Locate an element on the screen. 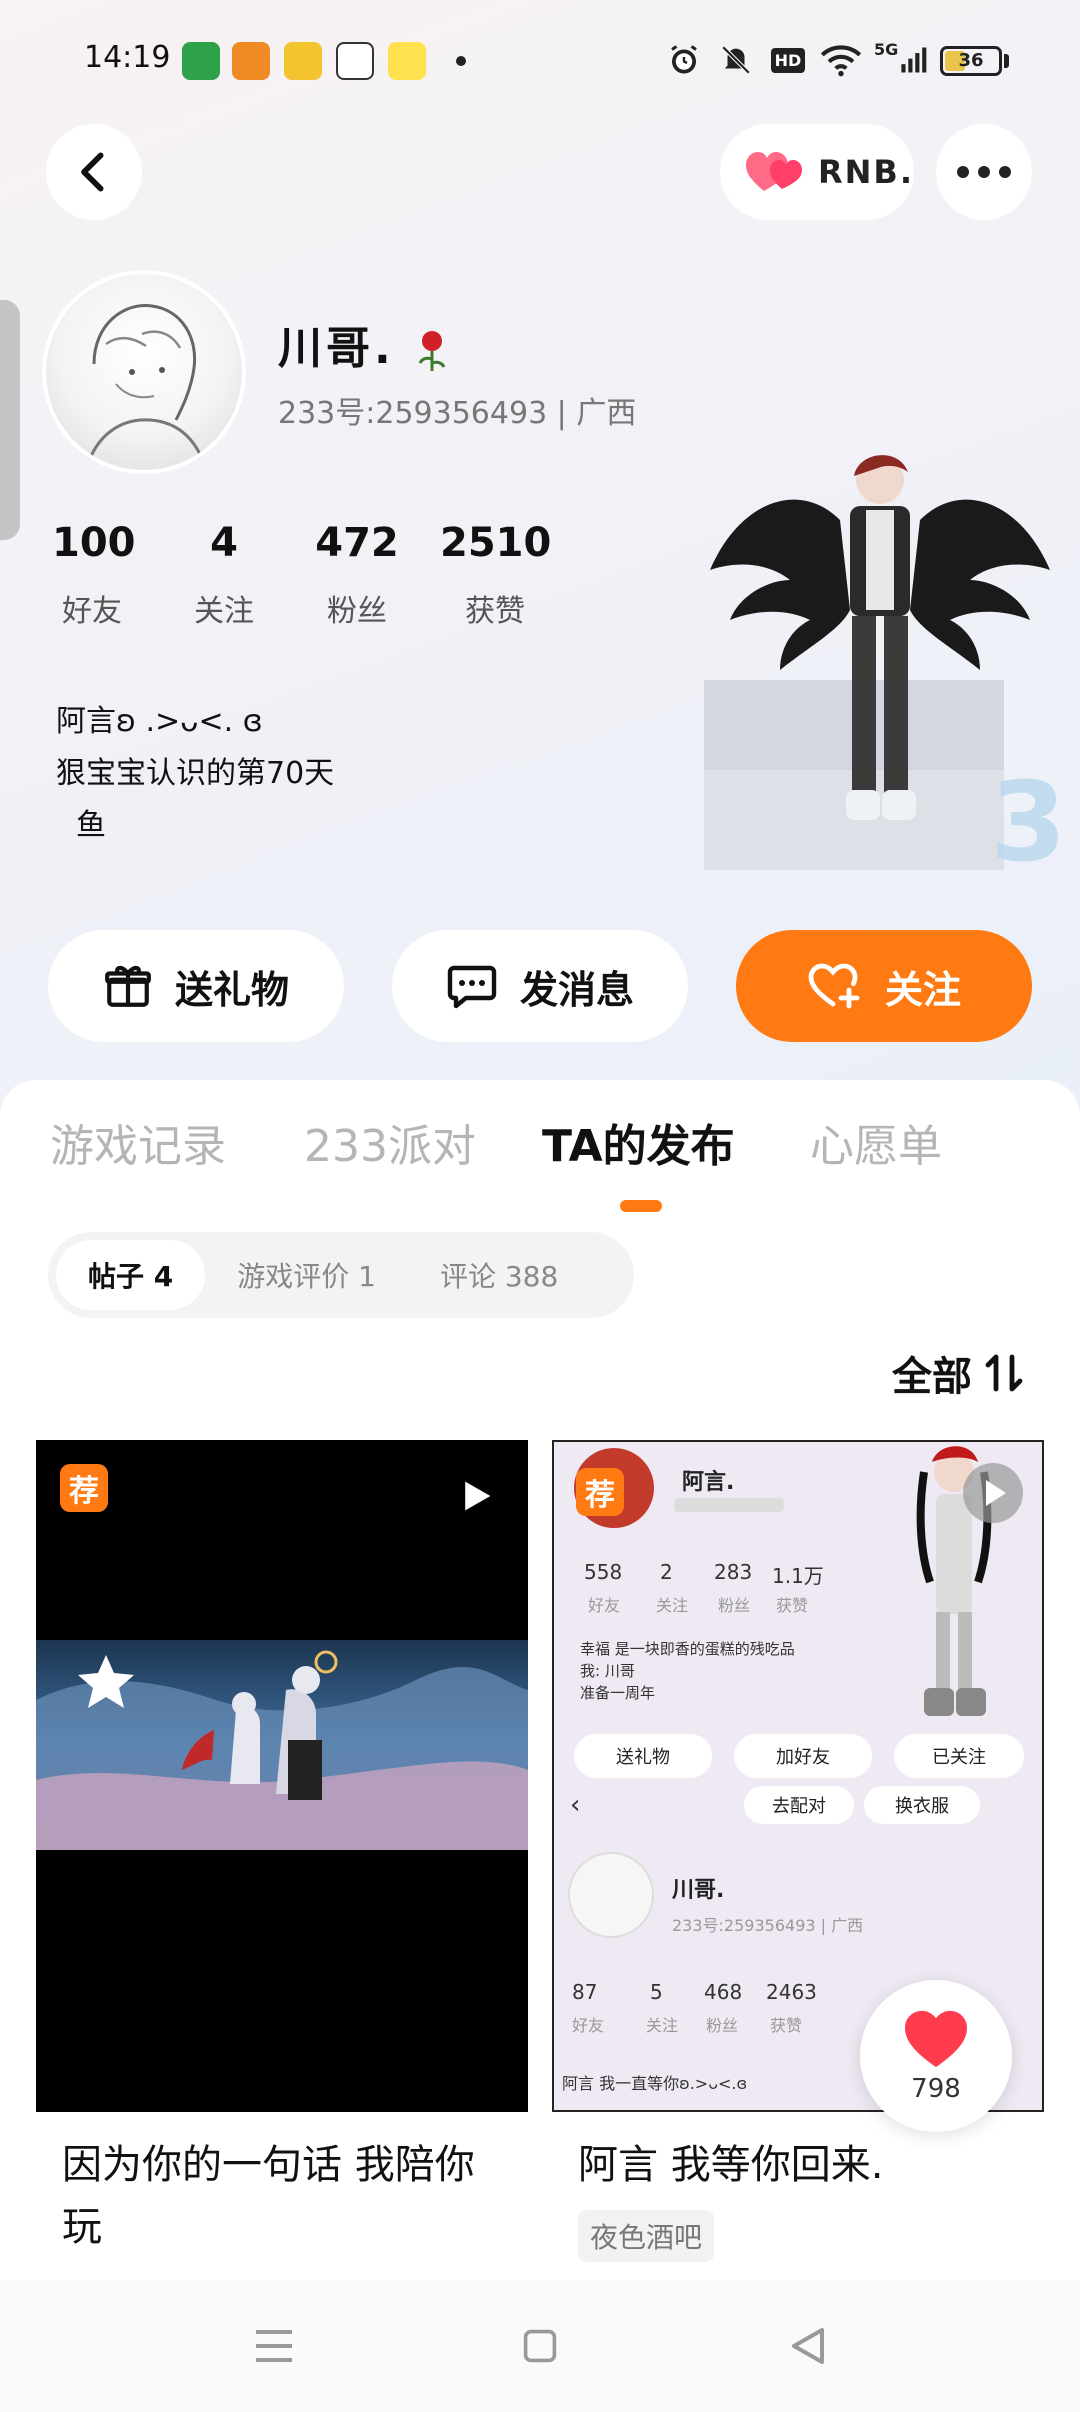  tab-game-records: 游戏记录 is located at coordinates (138, 1142).